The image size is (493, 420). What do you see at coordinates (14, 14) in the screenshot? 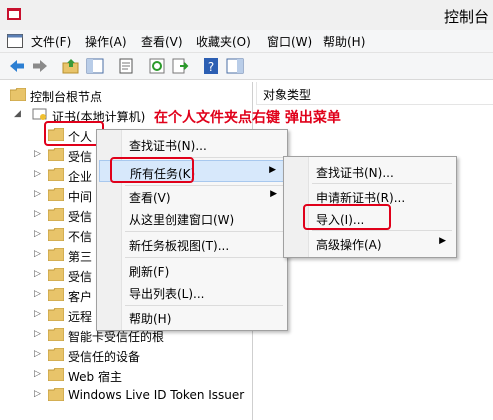
I see `mmc-app-icon` at bounding box center [14, 14].